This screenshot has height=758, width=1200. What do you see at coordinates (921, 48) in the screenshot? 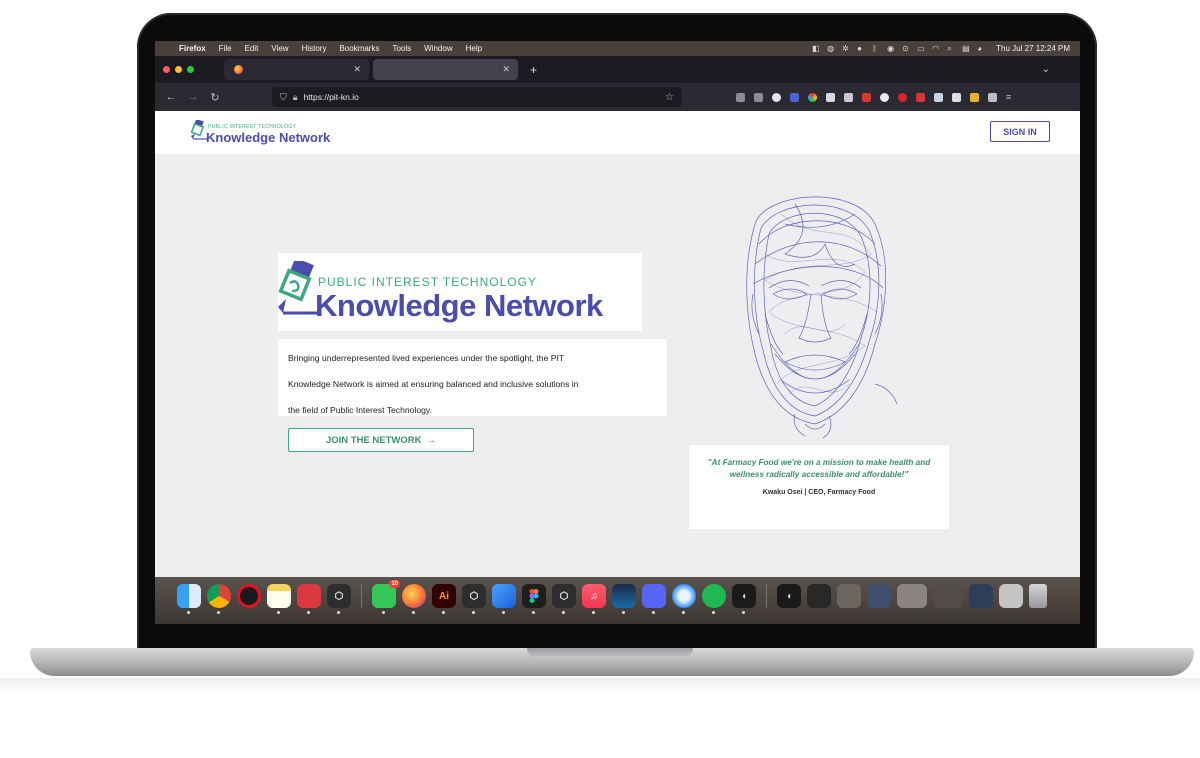
I see `battery-icon: ▭` at bounding box center [921, 48].